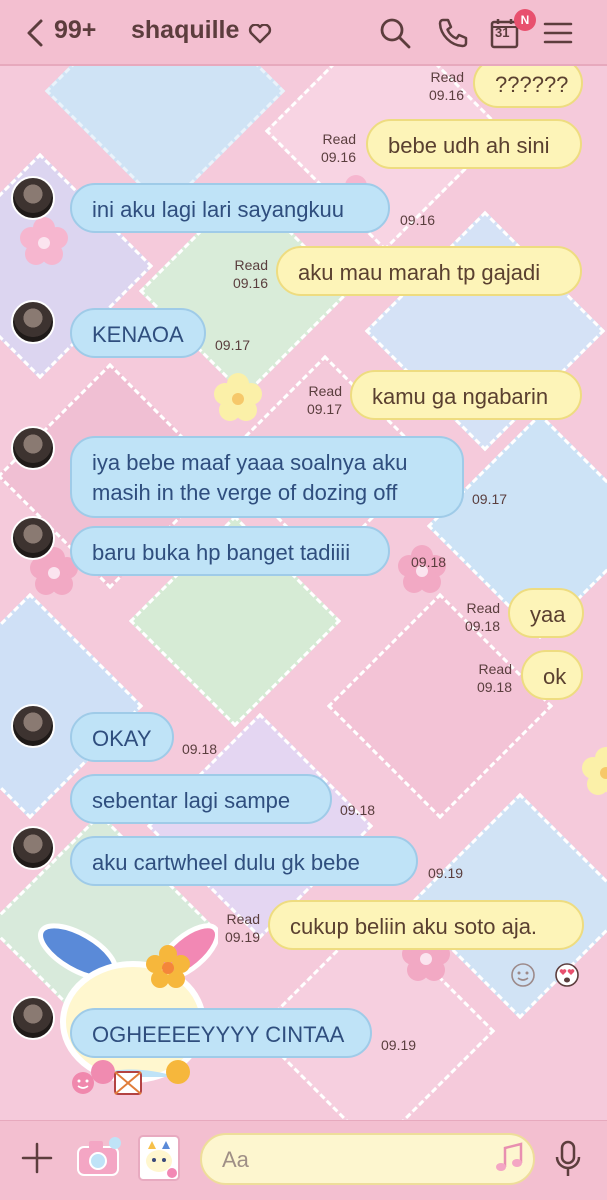  I want to click on microphone-icon, so click(568, 1159).